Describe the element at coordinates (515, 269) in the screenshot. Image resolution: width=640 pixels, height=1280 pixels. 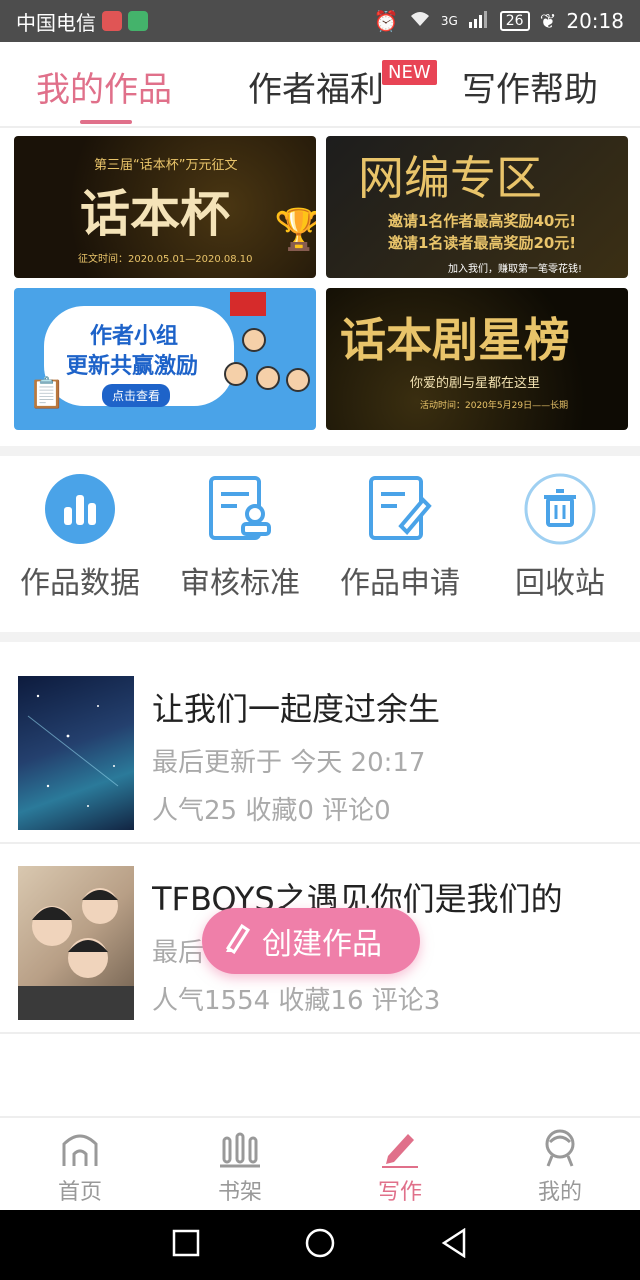
I see `banner-footer: 加入我们，赚取第一笔零花钱!` at that location.